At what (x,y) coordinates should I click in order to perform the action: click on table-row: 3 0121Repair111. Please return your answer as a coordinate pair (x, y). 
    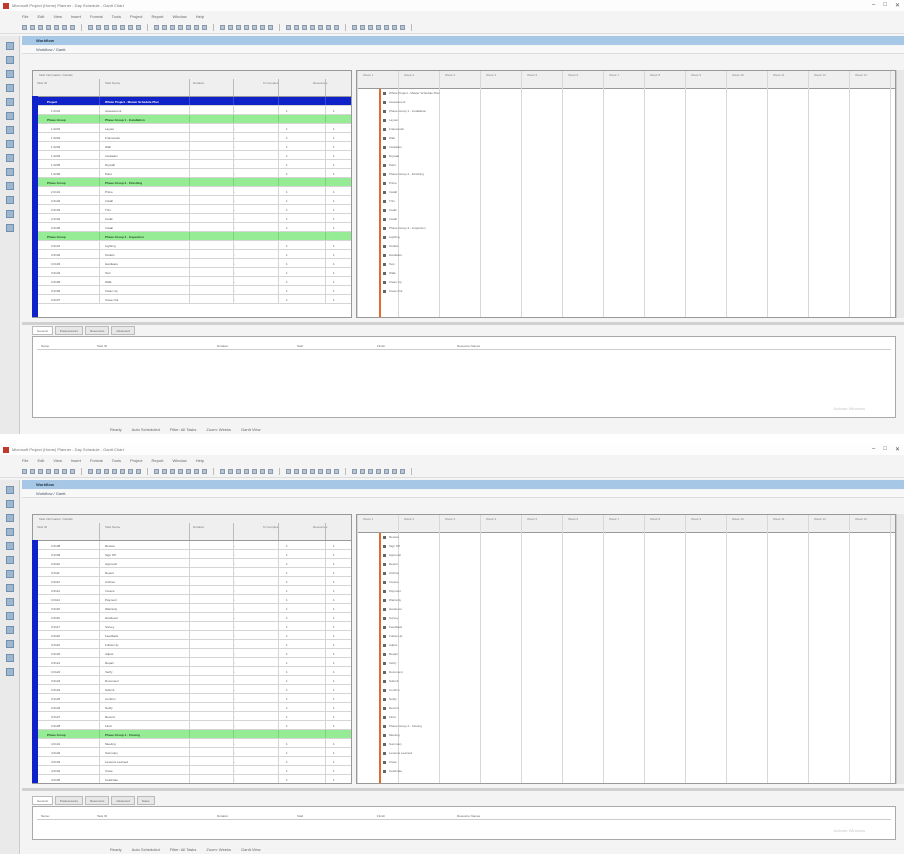
    Looking at the image, I should click on (192, 662).